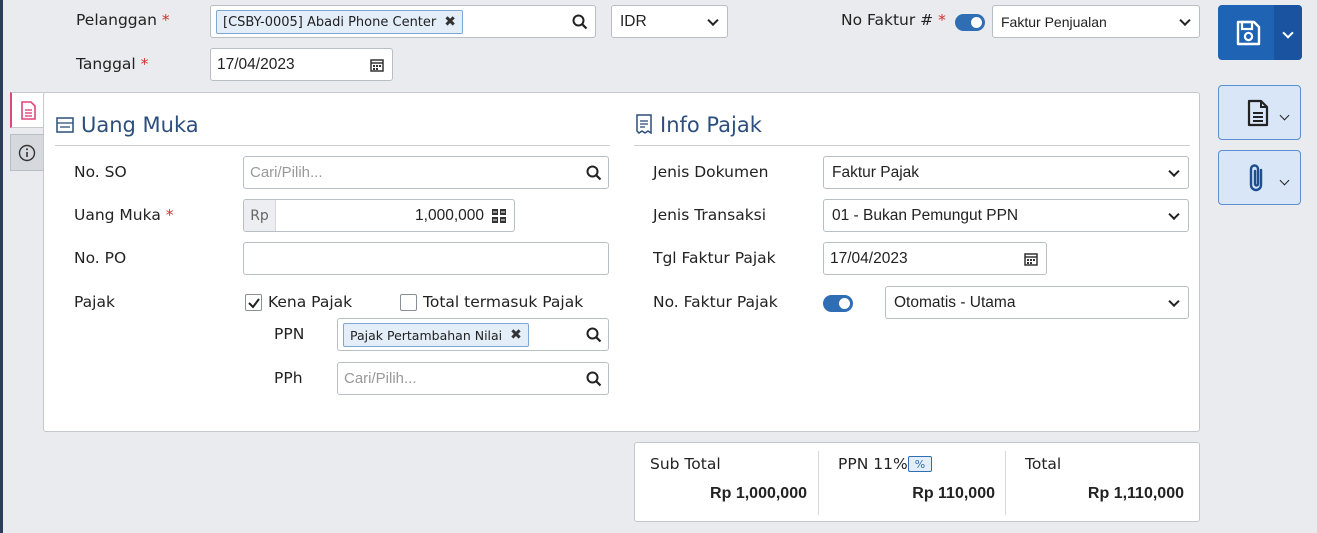 This screenshot has width=1317, height=533. What do you see at coordinates (633, 21) in the screenshot?
I see `currency-value: IDR` at bounding box center [633, 21].